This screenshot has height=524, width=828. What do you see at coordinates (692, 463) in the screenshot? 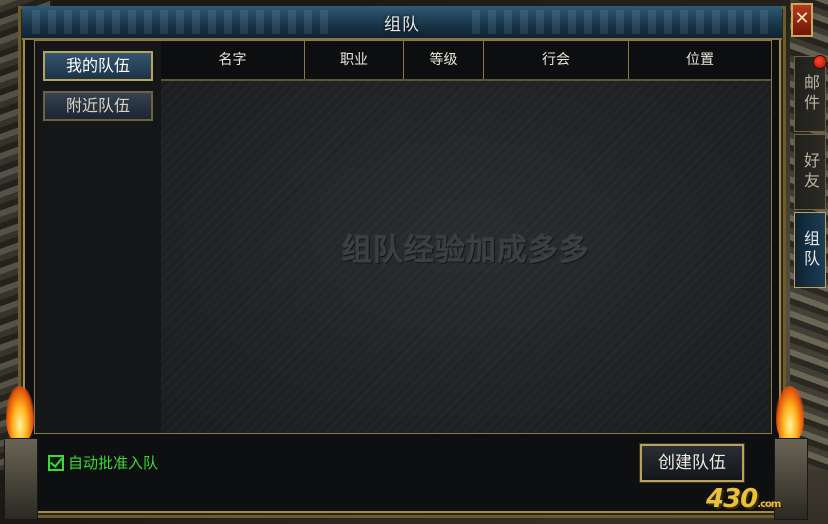
I see `create-team-button: 创建队伍` at bounding box center [692, 463].